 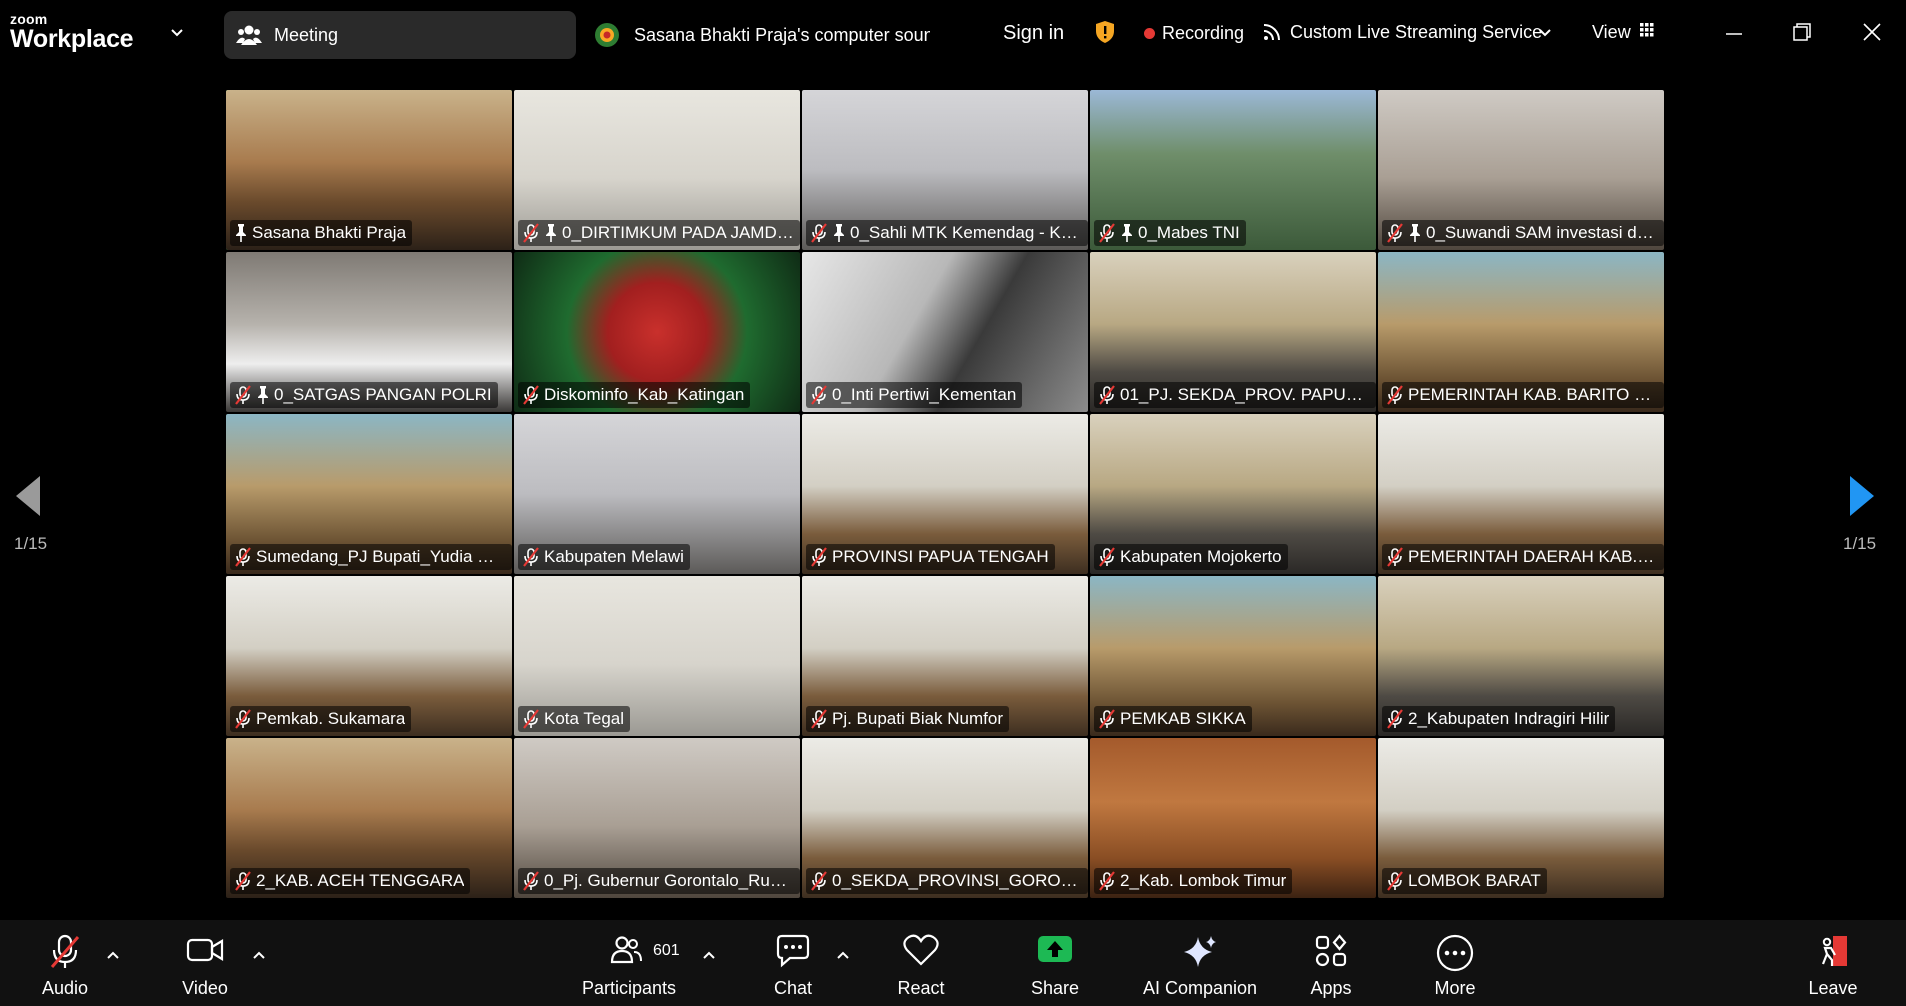 I want to click on minimize-icon, so click(x=1734, y=34).